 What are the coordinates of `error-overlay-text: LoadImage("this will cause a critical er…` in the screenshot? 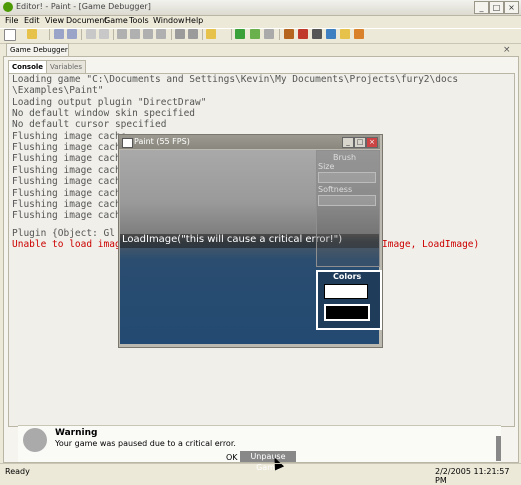 It's located at (232, 239).